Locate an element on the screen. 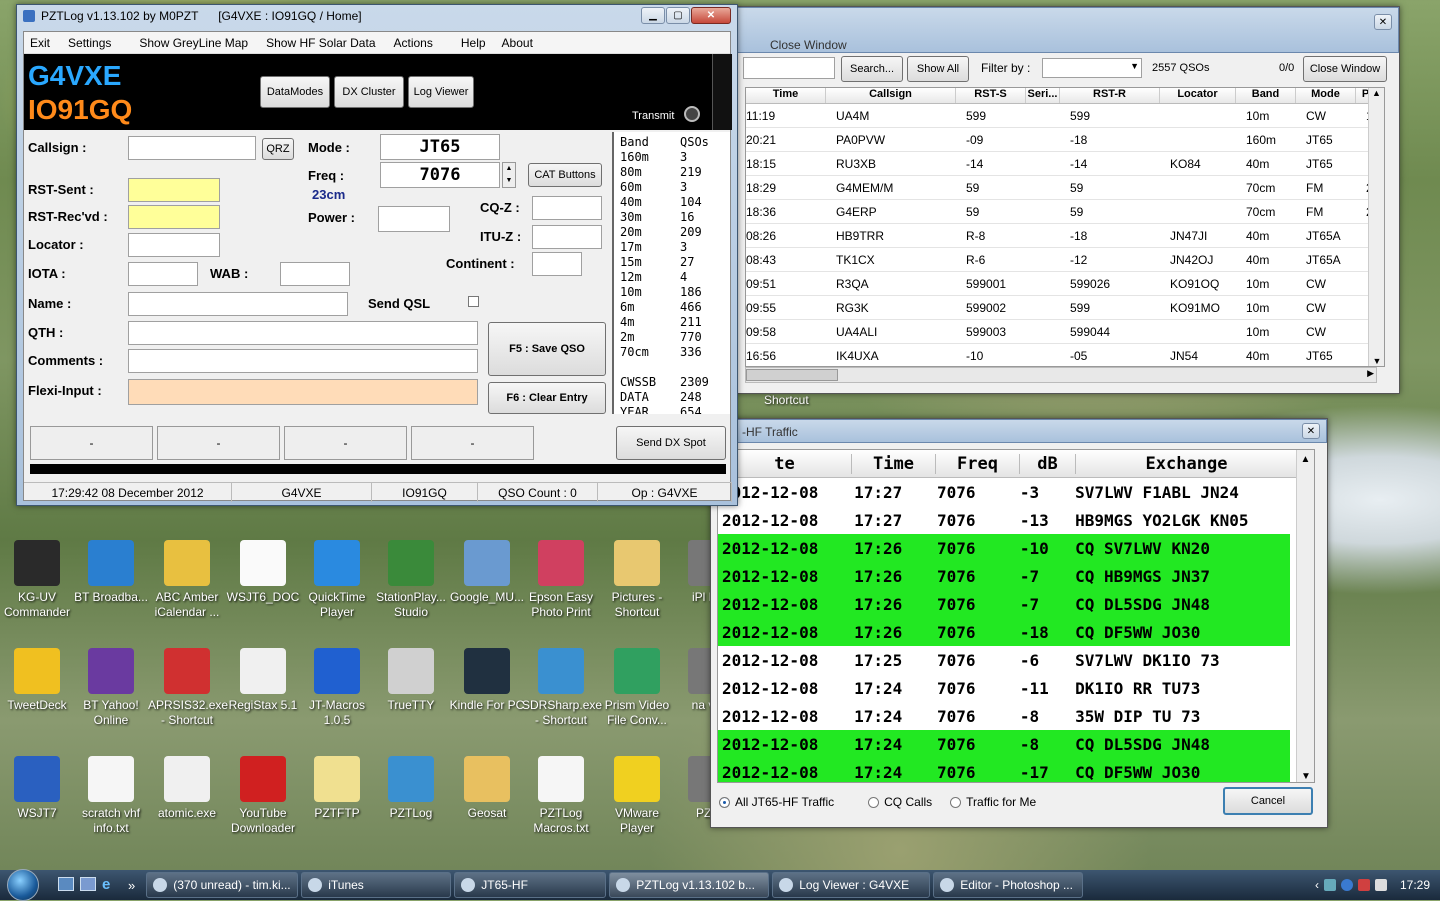 The width and height of the screenshot is (1440, 901). desktop-icon: YouTube Downloader is located at coordinates (263, 796).